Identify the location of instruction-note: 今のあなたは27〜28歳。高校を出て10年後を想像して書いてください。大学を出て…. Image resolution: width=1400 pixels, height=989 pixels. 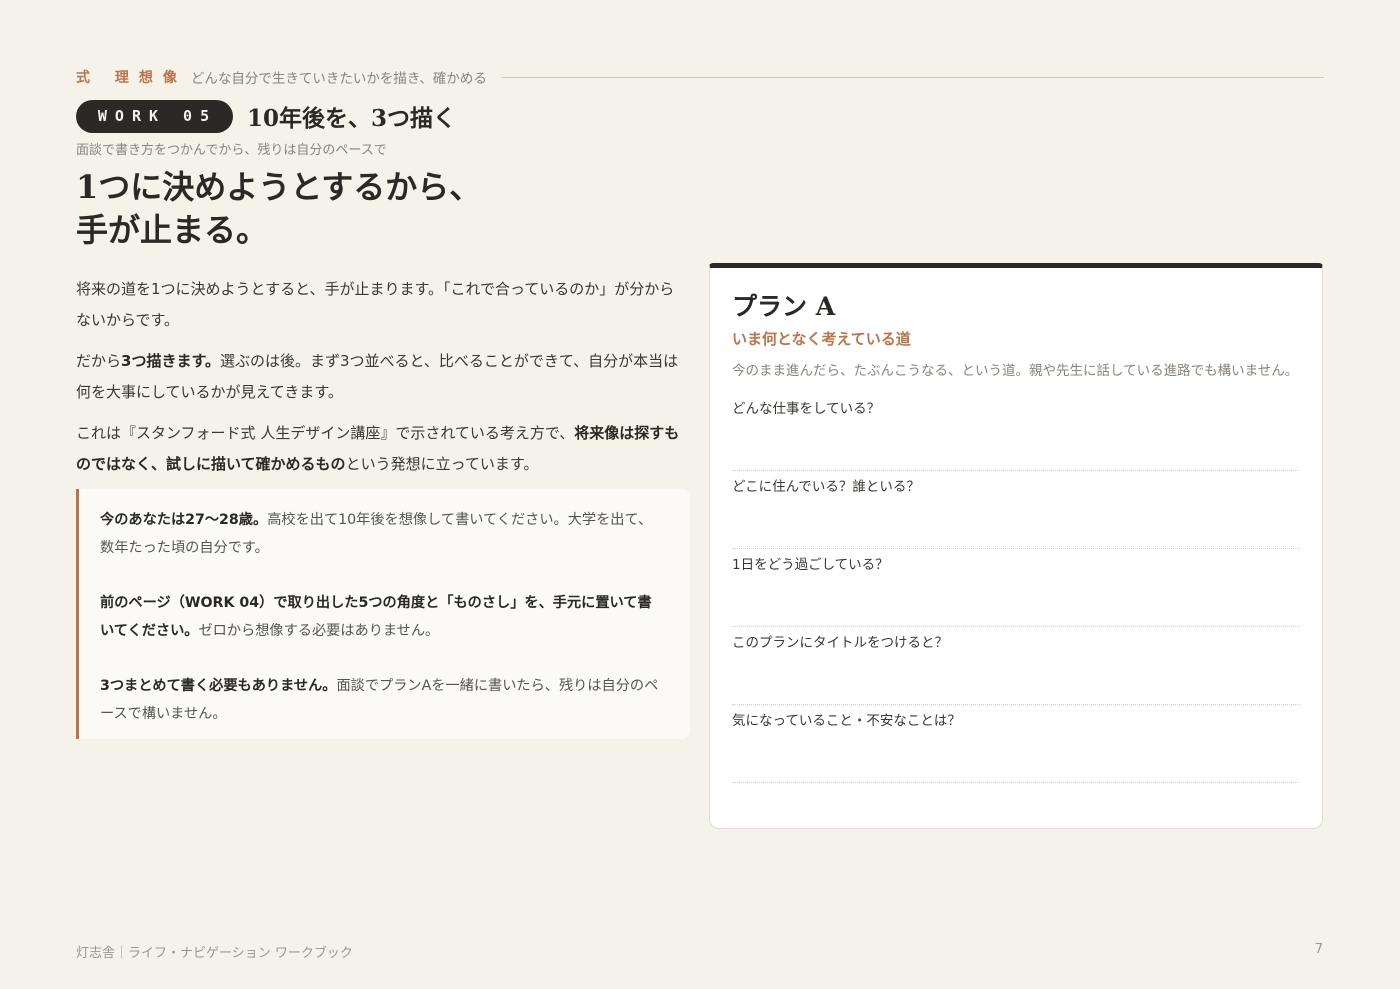
(383, 614).